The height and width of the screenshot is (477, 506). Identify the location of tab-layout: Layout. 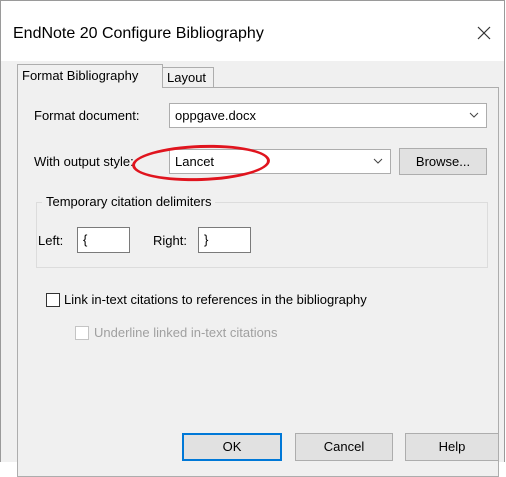
(188, 77).